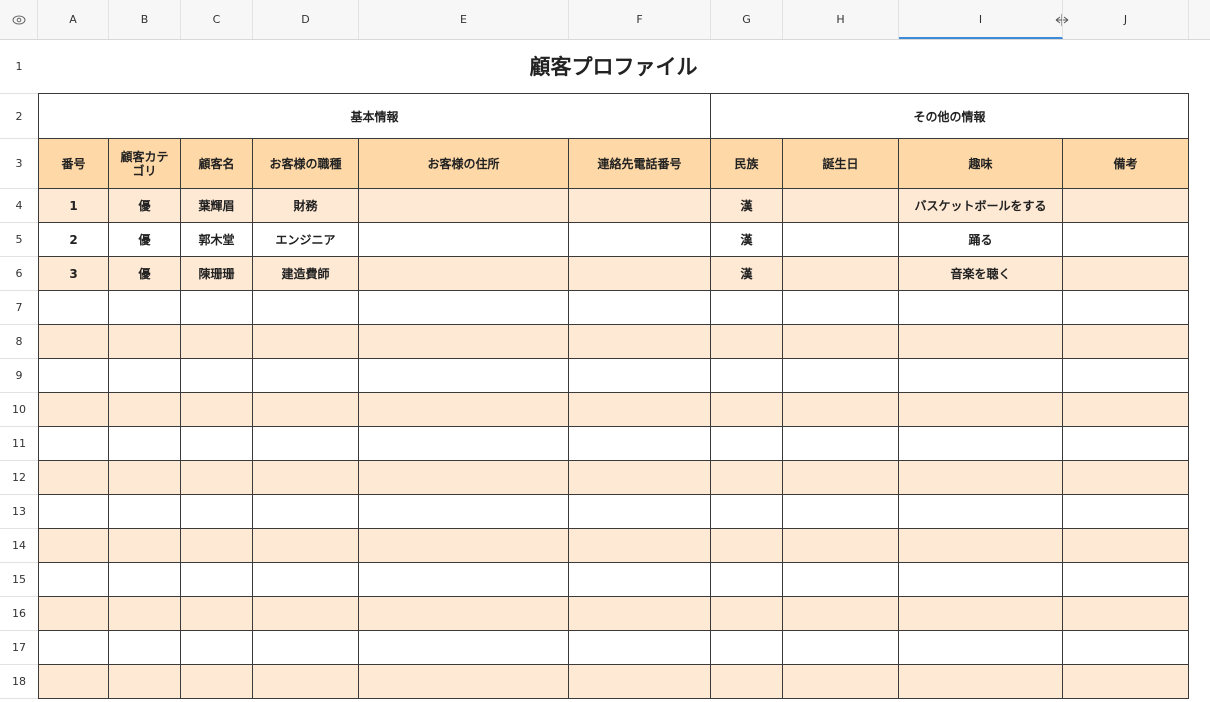 This screenshot has width=1210, height=702. Describe the element at coordinates (841, 19) in the screenshot. I see `column-header-h: H` at that location.